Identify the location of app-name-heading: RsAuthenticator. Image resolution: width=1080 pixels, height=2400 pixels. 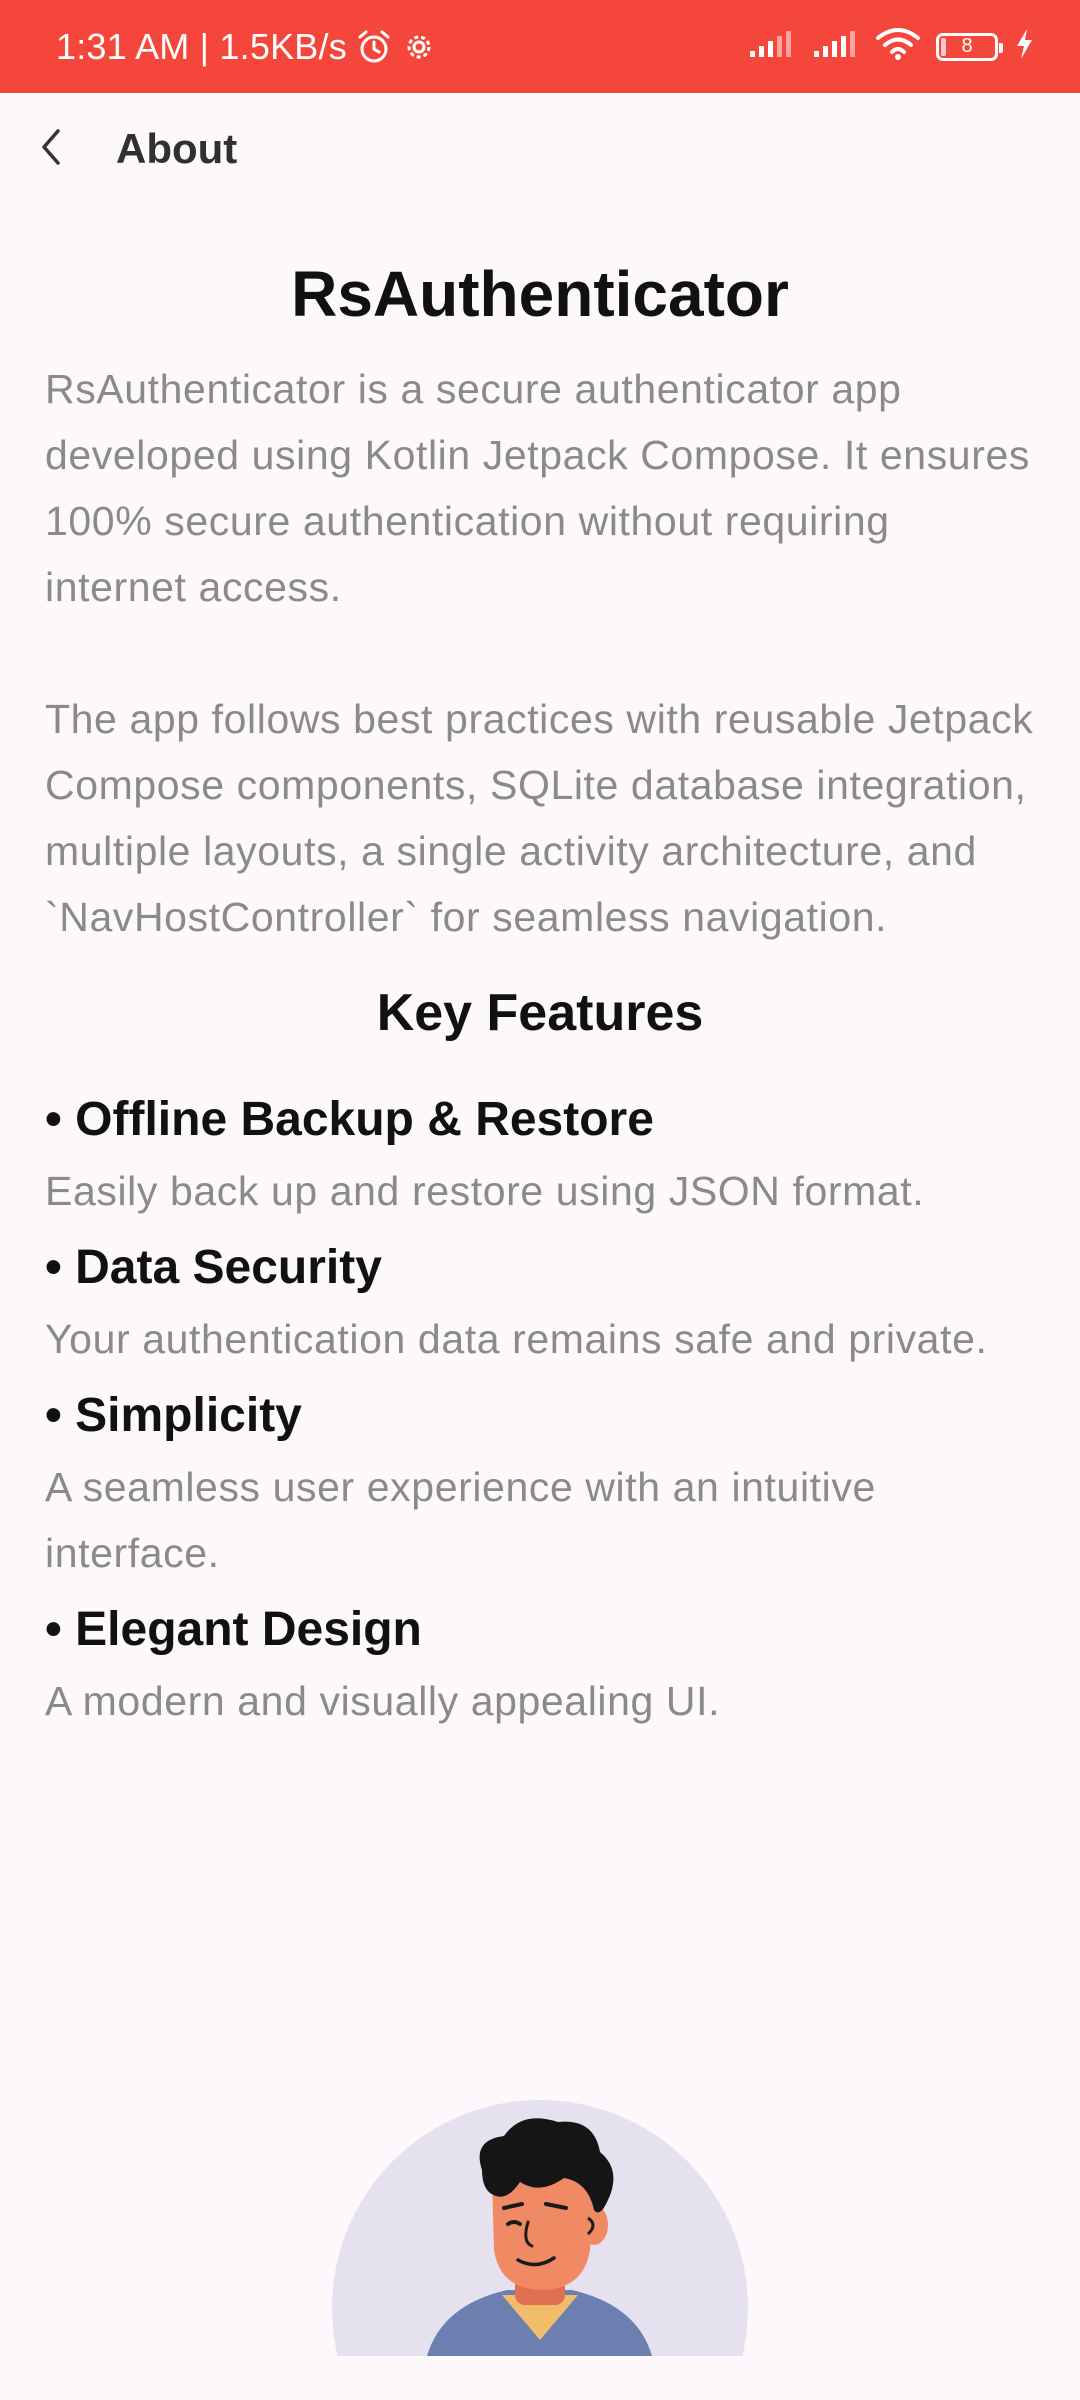
(540, 294).